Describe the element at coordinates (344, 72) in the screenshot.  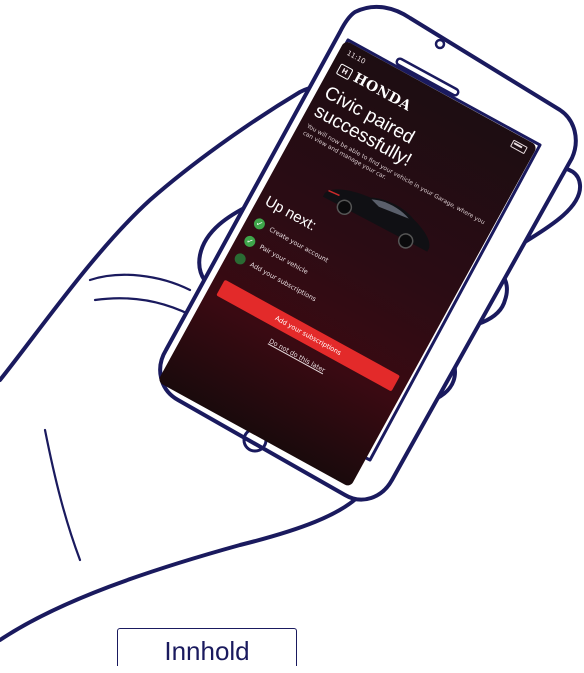
I see `honda-logo-icon: H` at that location.